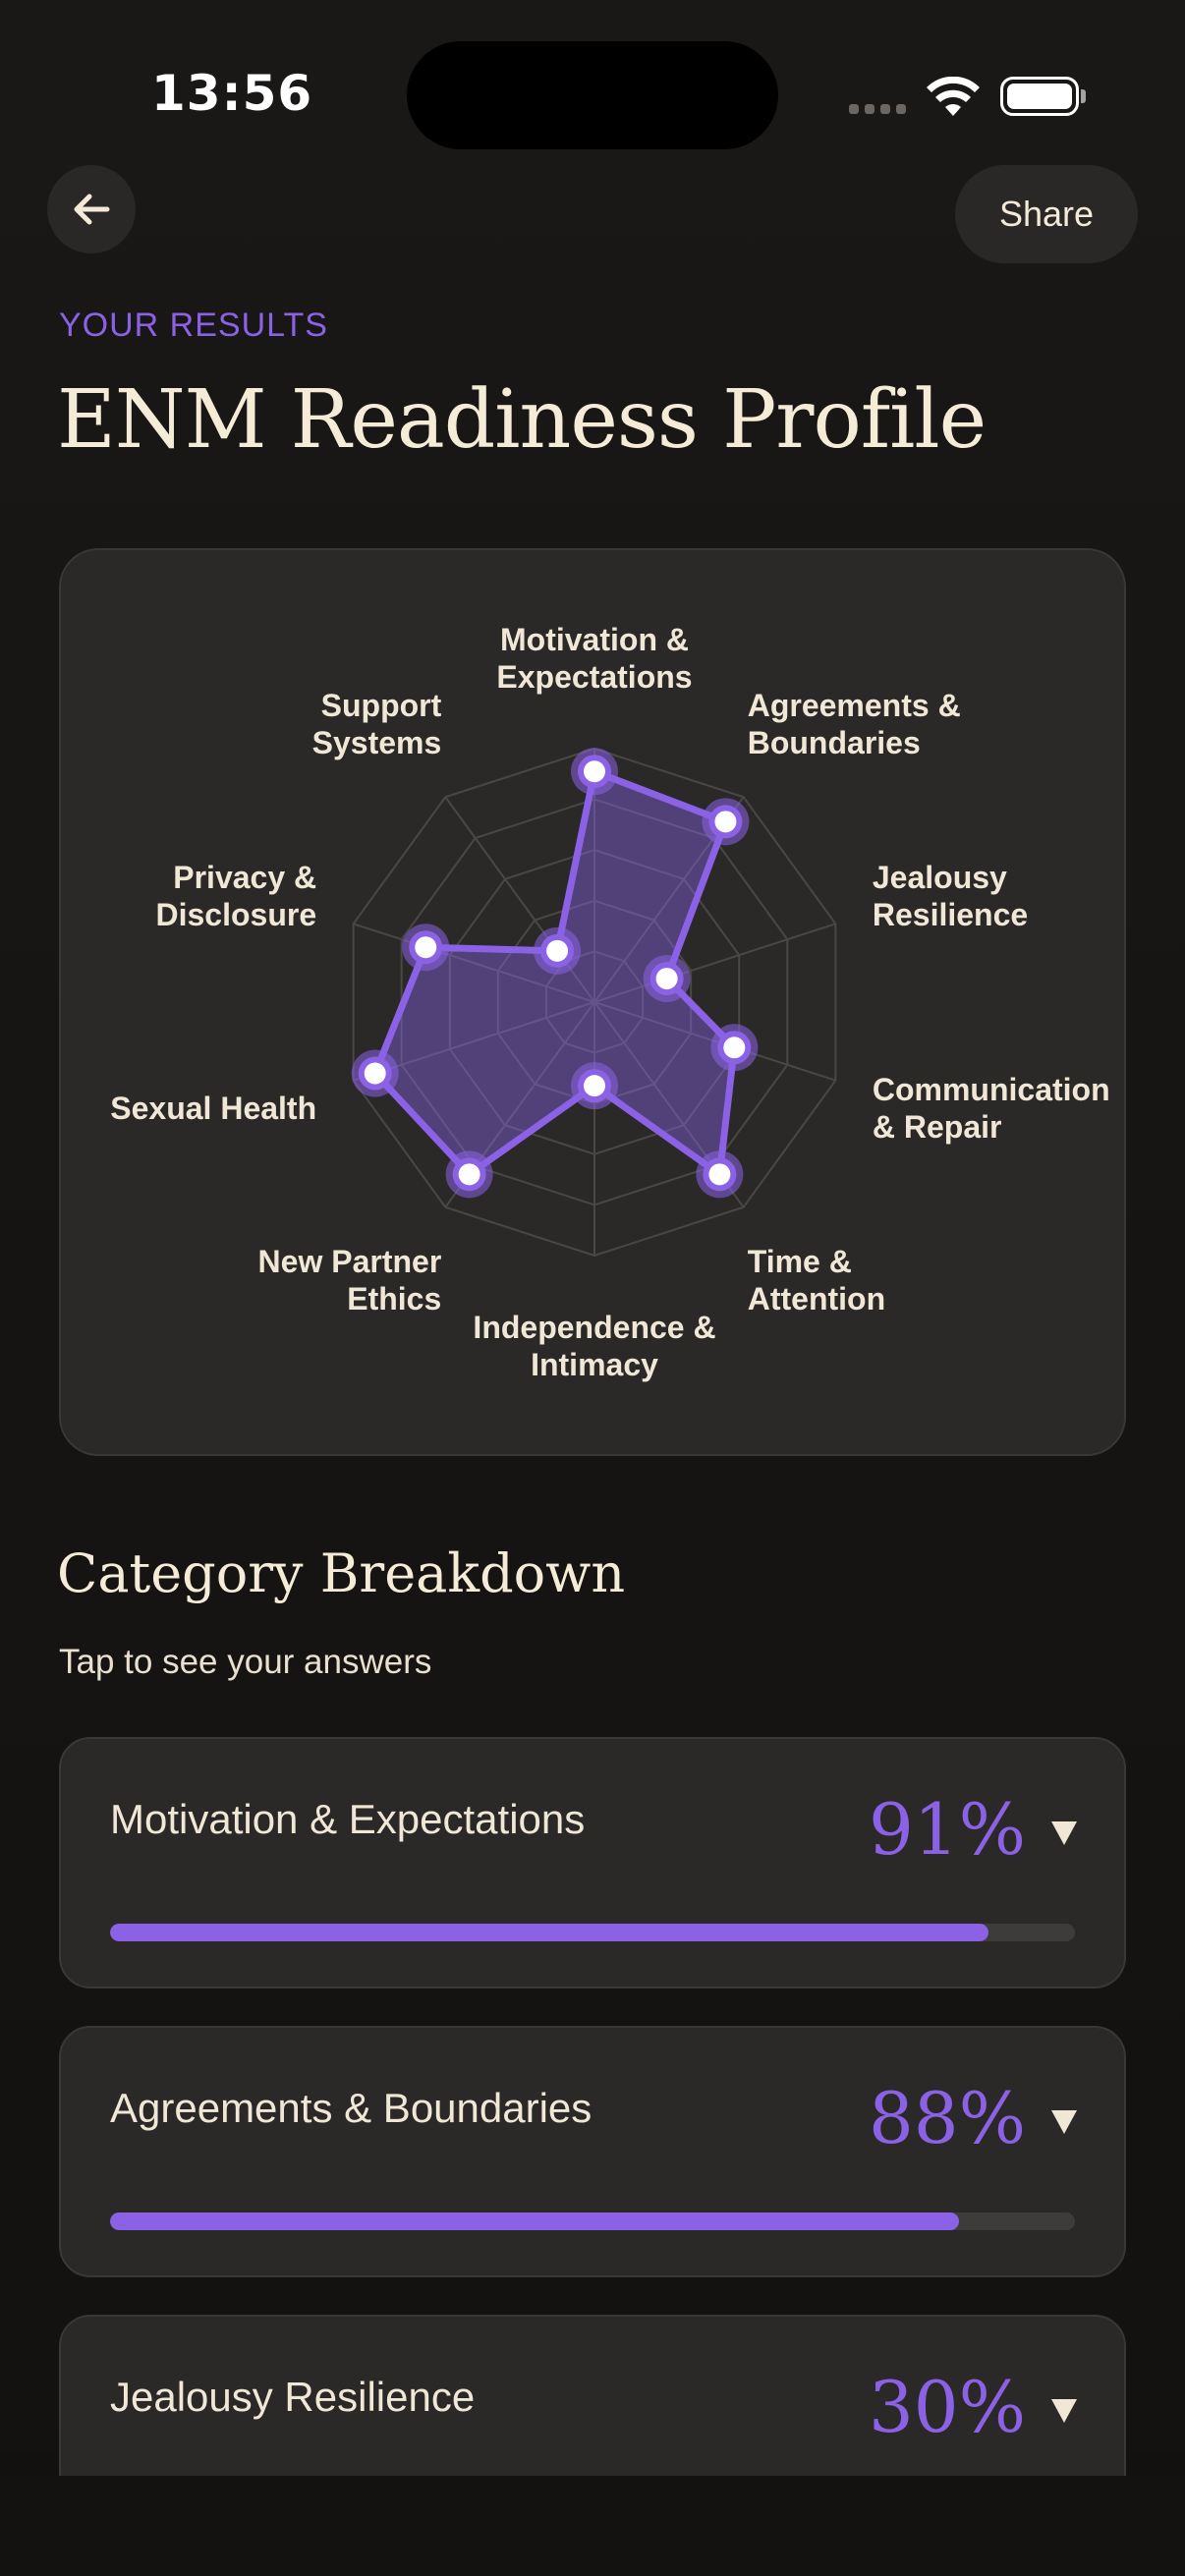  What do you see at coordinates (947, 2407) in the screenshot?
I see `category-percent: 30%` at bounding box center [947, 2407].